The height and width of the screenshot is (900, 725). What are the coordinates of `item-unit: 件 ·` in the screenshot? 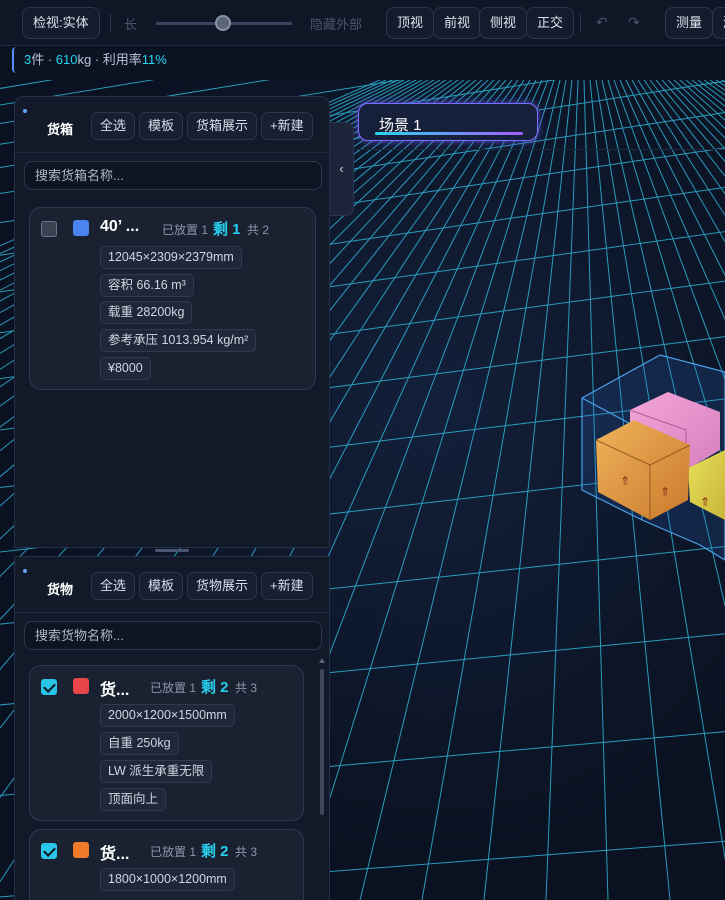 It's located at (43, 59).